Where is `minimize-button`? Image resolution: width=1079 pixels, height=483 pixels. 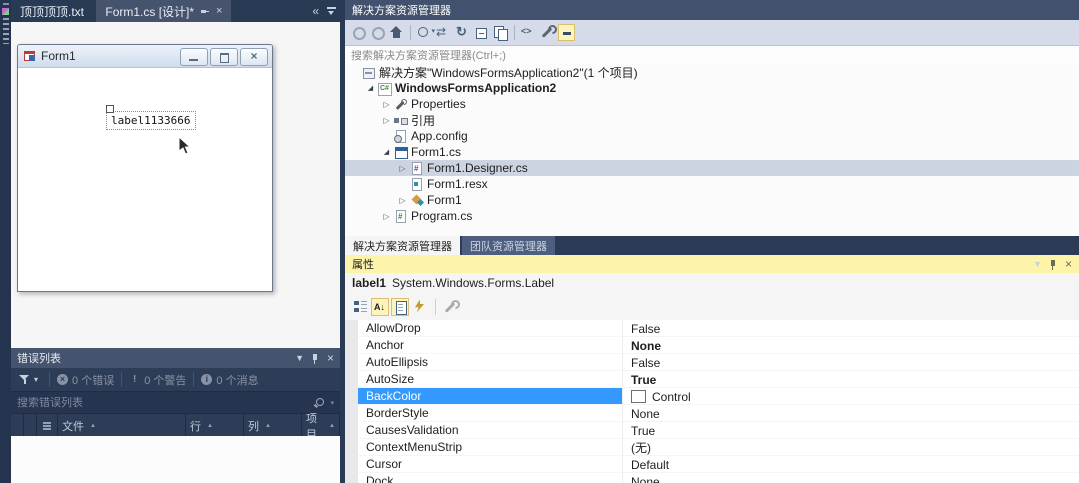
minimize-button is located at coordinates (194, 57).